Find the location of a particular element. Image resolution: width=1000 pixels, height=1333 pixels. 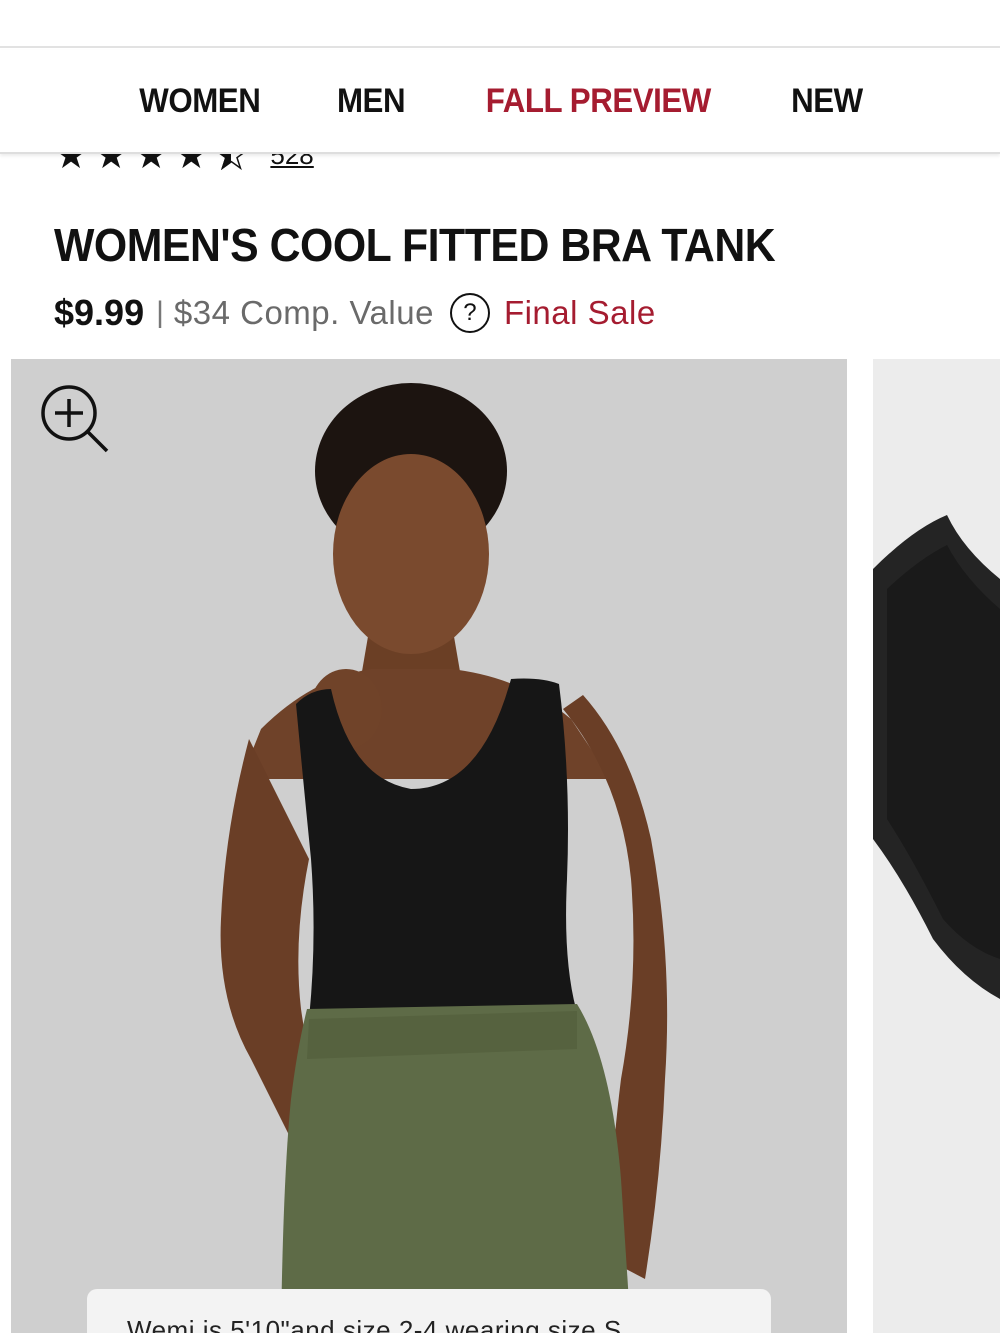

nav-item-fall-preview: FALL PREVIEW is located at coordinates (598, 101).